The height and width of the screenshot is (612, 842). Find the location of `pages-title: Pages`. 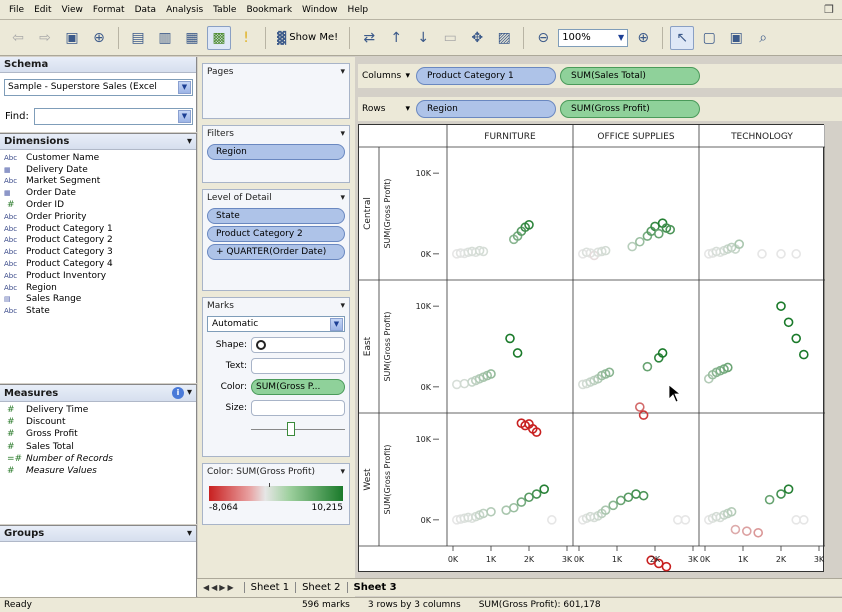

pages-title: Pages is located at coordinates (220, 72).